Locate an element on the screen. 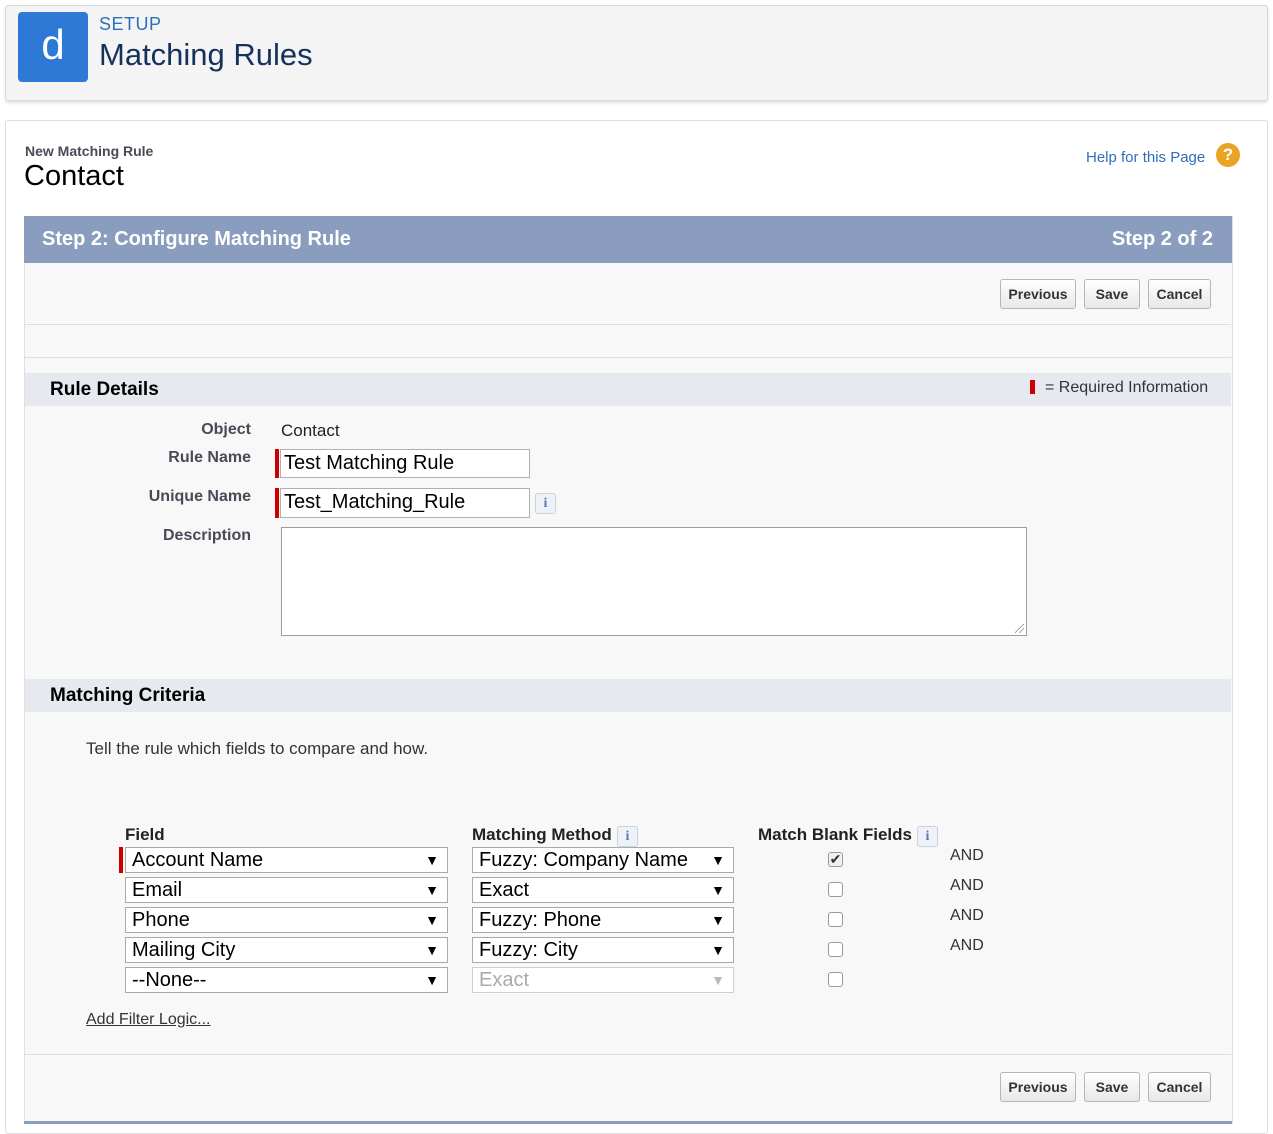 The width and height of the screenshot is (1273, 1134). description-textarea is located at coordinates (654, 581).